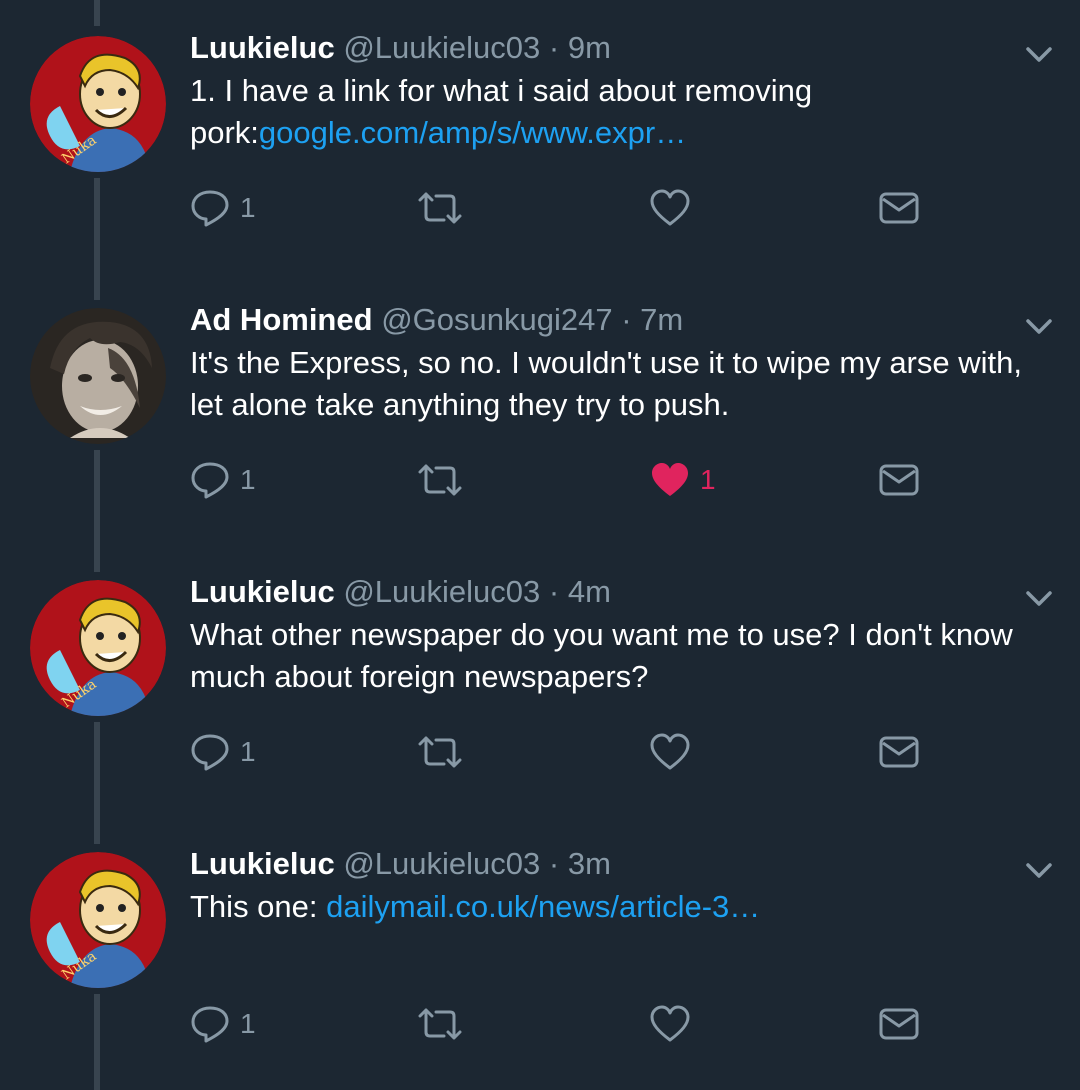 Image resolution: width=1080 pixels, height=1090 pixels. I want to click on tweet-header: Luukieluc @Luukieluc03 · 4m, so click(610, 592).